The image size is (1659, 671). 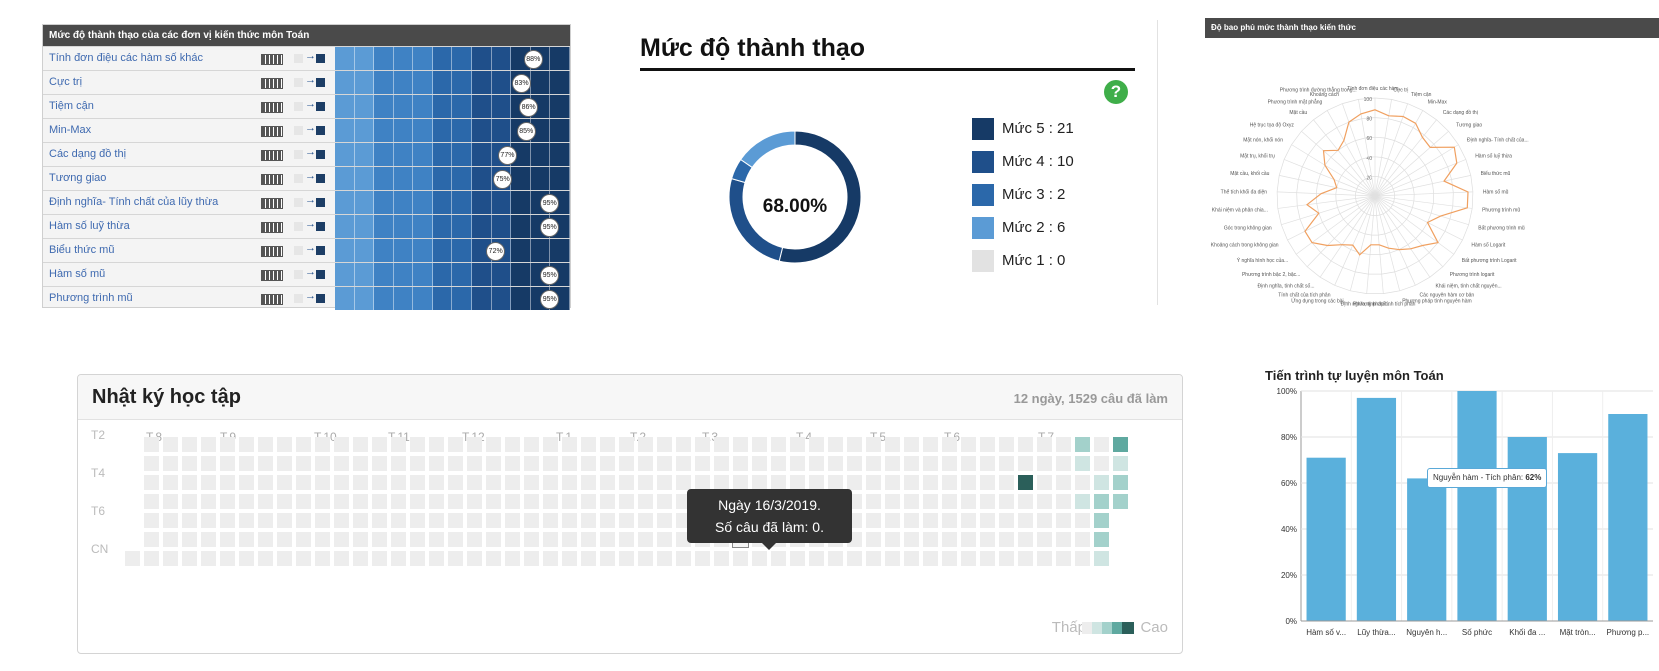 I want to click on proficiency-row: Hàm số luỹ thừa → 95%, so click(x=306, y=226).